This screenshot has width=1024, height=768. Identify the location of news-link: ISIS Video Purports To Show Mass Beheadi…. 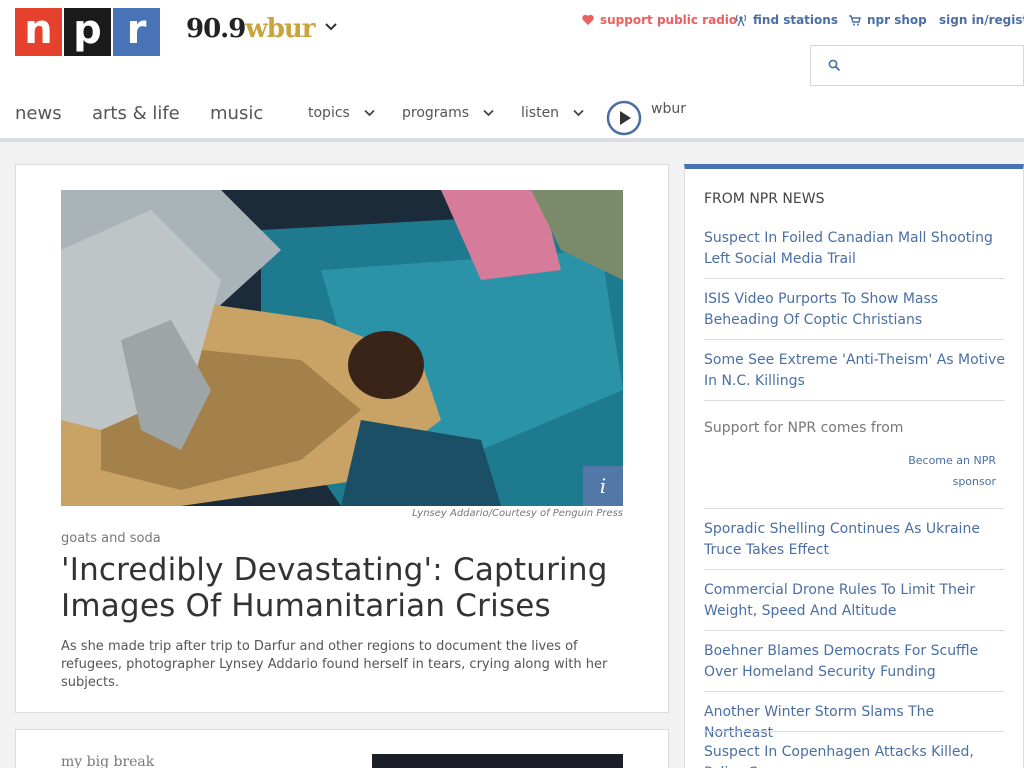
(854, 310).